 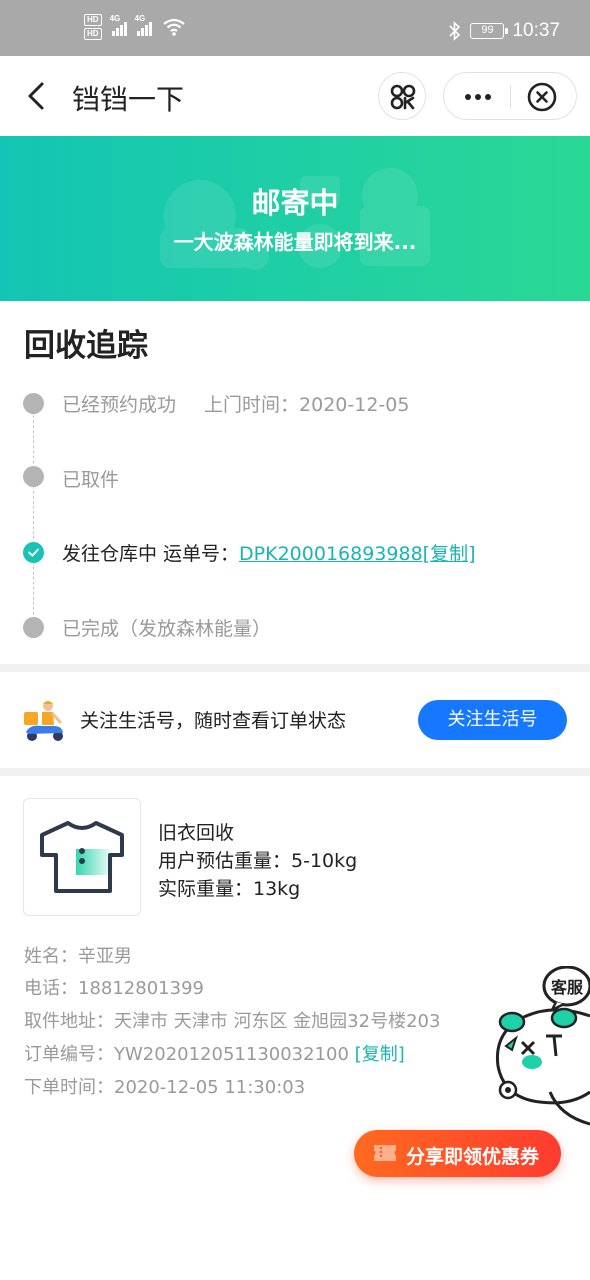 I want to click on status-bar: HD HD 4G 4G 99 10:37, so click(x=295, y=28).